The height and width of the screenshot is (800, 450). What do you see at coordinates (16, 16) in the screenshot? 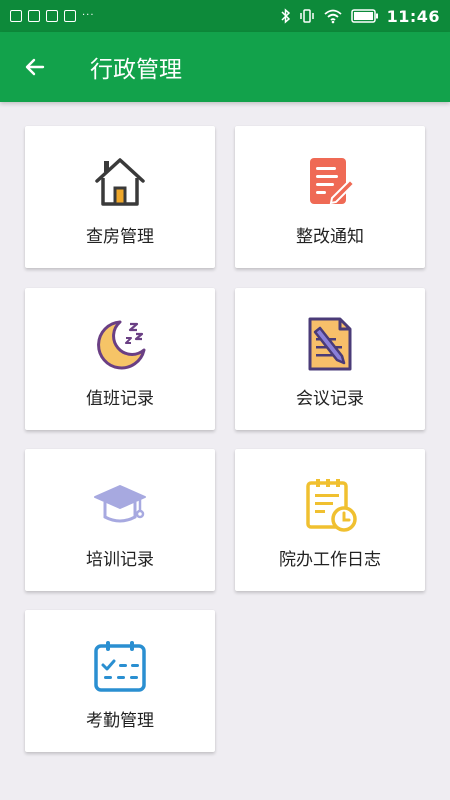
I see `image-notification-icon` at bounding box center [16, 16].